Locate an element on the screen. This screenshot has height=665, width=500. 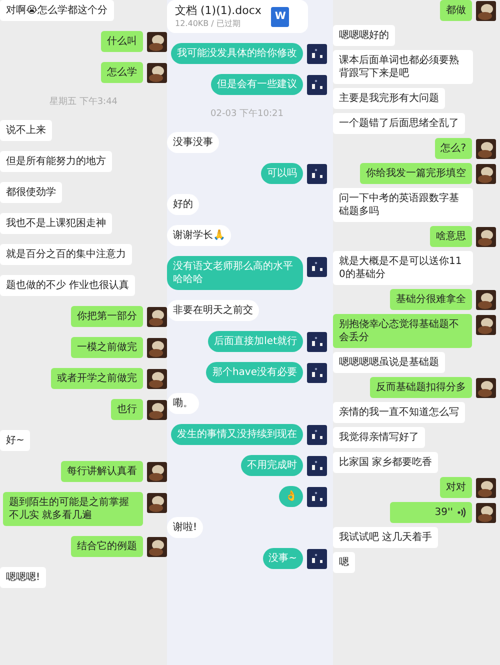
message-bubble: 别抱侥幸心态觉得基础题不会丢分 is located at coordinates (402, 331).